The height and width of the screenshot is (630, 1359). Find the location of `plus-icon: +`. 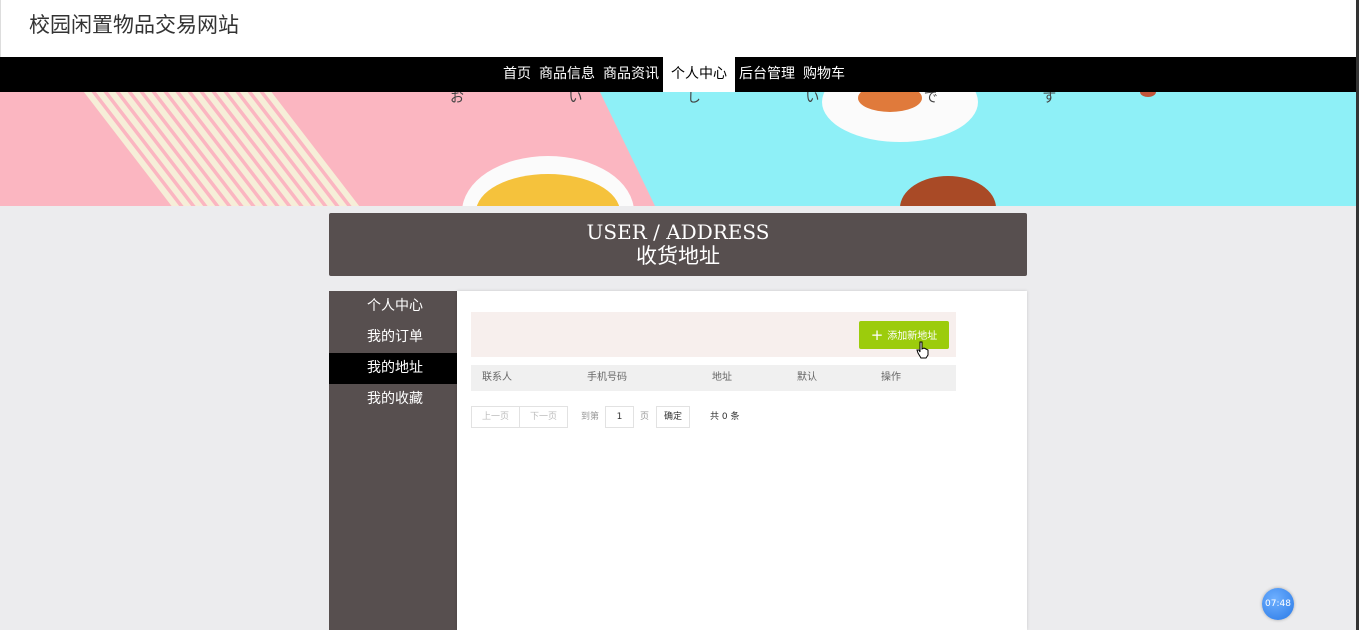

plus-icon: + is located at coordinates (877, 335).